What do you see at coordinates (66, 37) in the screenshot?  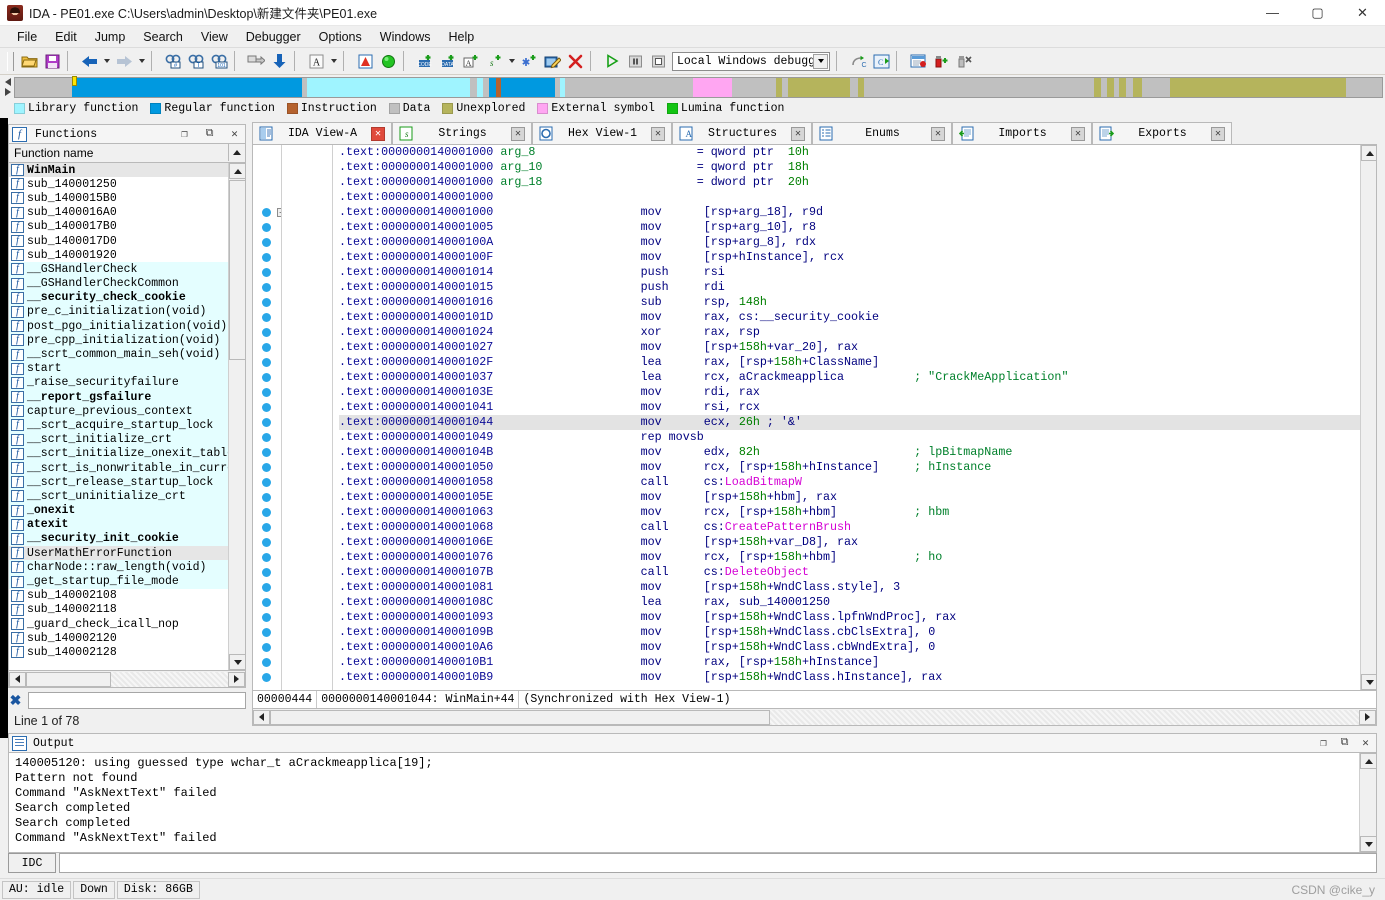 I see `menu-edit: Edit` at bounding box center [66, 37].